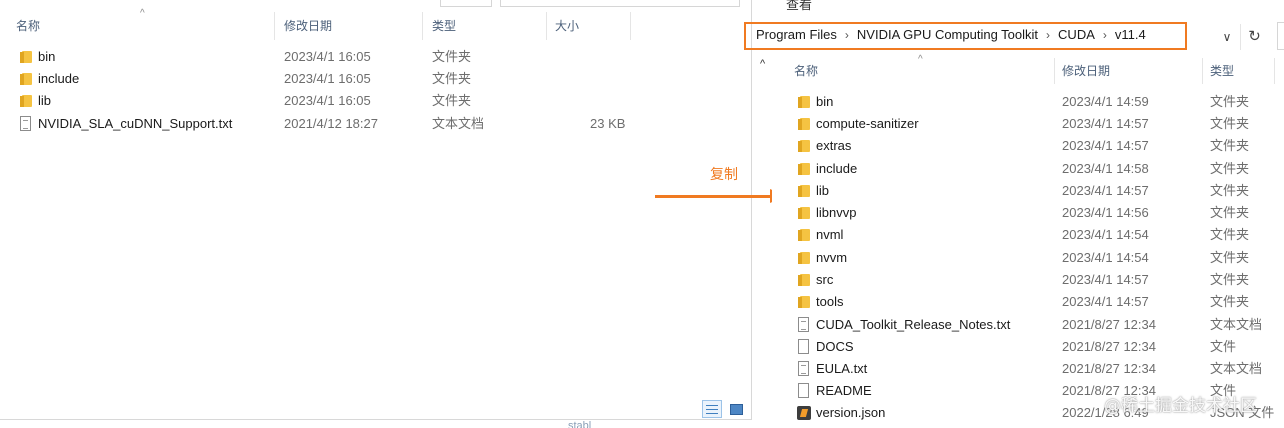  I want to click on chevron-down-icon: ∨, so click(1227, 37).